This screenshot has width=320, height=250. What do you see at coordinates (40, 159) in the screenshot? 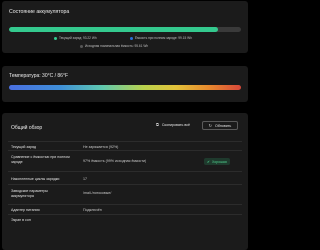
I see `row-key: Сравнение с ёмкостью при полном заряде` at bounding box center [40, 159].